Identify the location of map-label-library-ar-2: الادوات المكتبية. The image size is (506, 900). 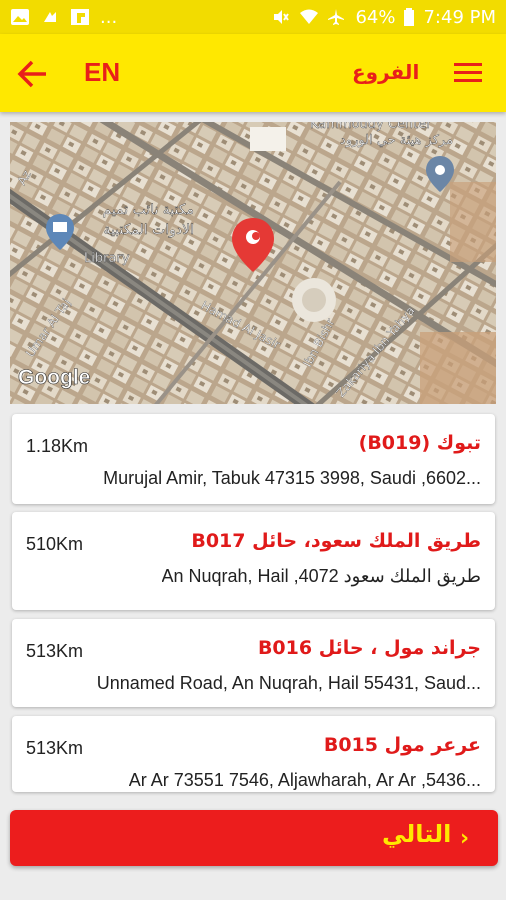
(148, 230).